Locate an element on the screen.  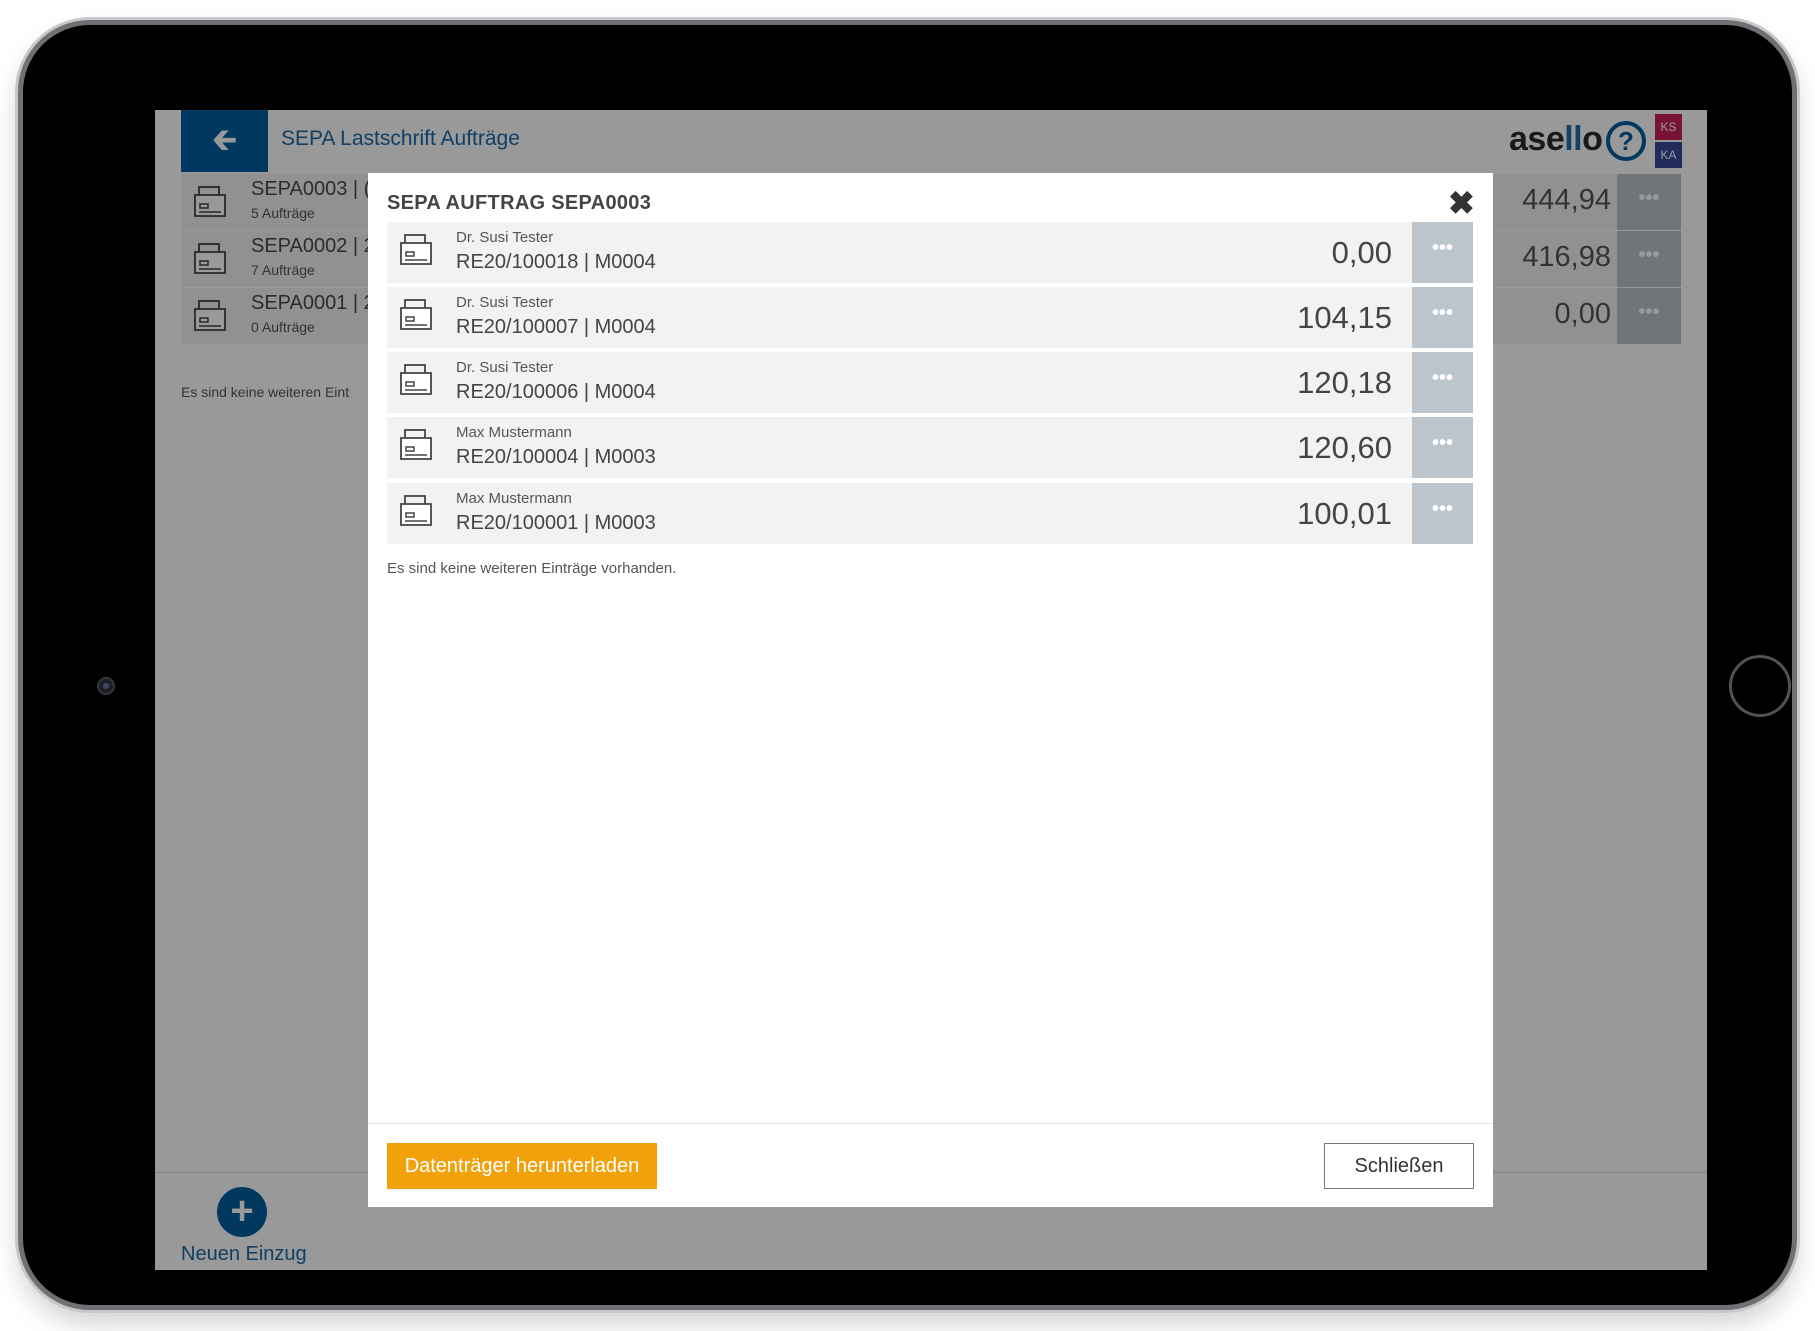
home-button is located at coordinates (1760, 686).